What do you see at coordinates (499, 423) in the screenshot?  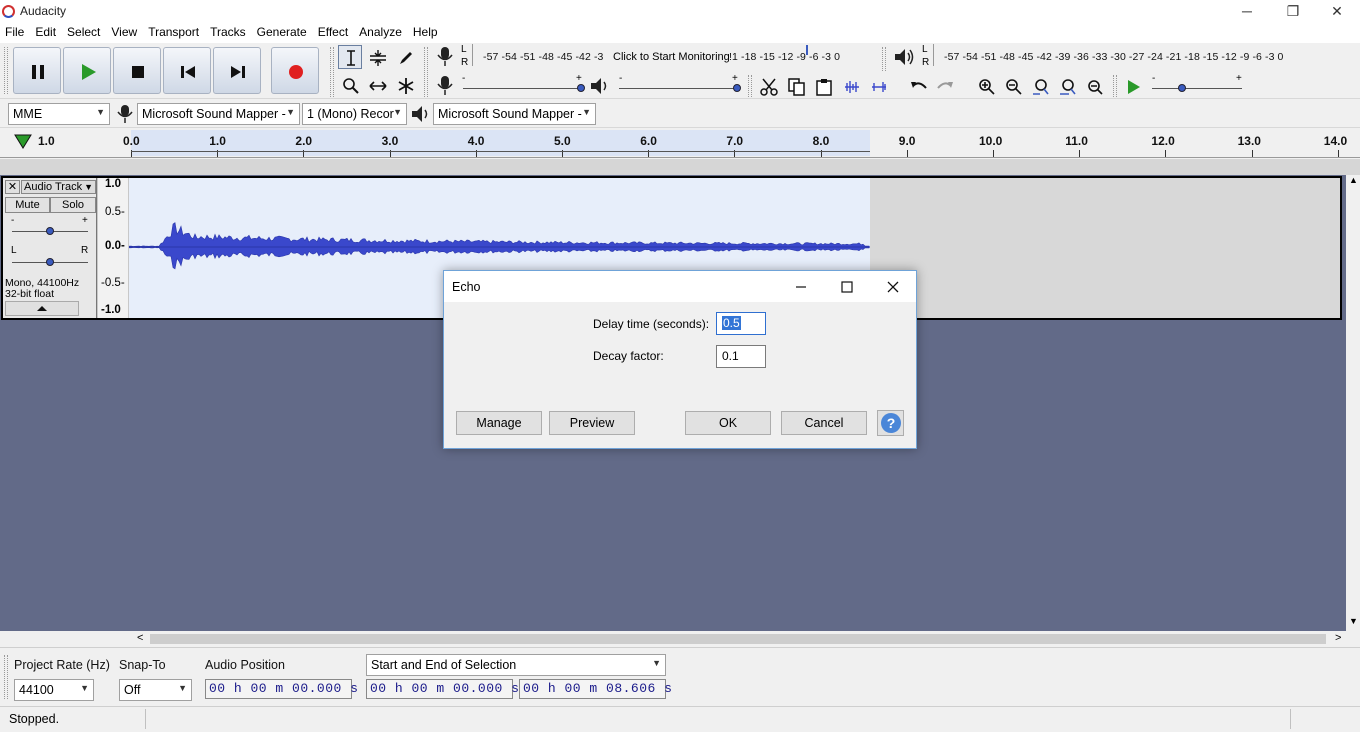 I see `manage-button: Manage` at bounding box center [499, 423].